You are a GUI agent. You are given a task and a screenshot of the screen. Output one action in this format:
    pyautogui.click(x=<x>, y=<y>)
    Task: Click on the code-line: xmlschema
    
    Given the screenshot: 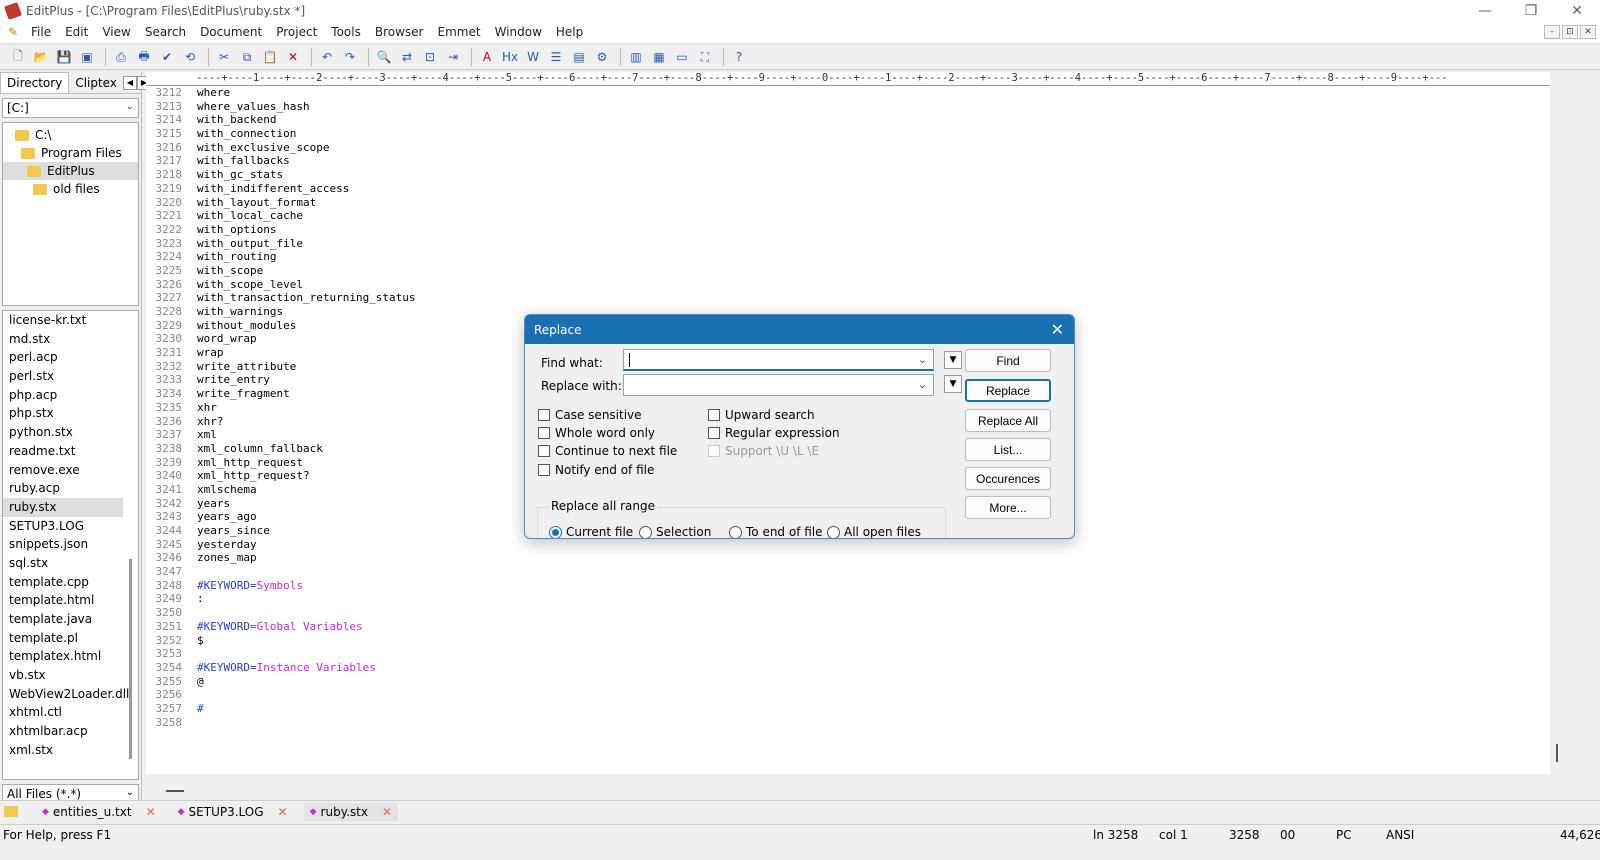 What is the action you would take?
    pyautogui.click(x=306, y=490)
    